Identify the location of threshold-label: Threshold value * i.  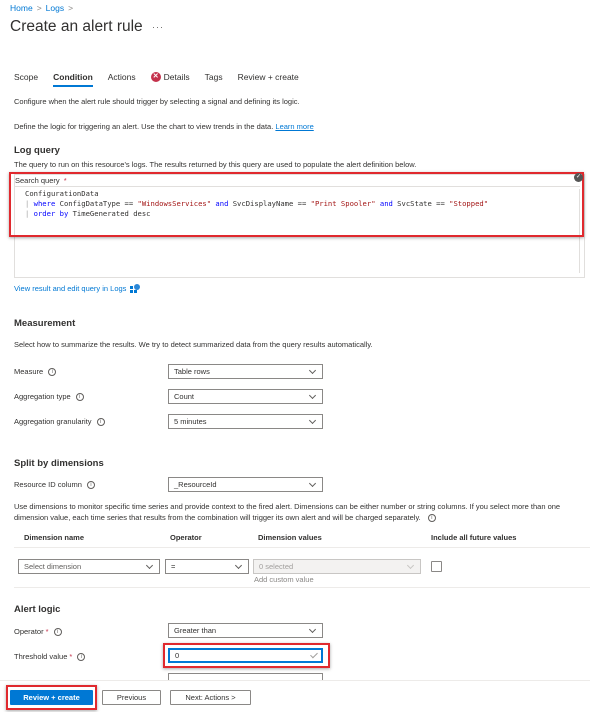
(50, 656).